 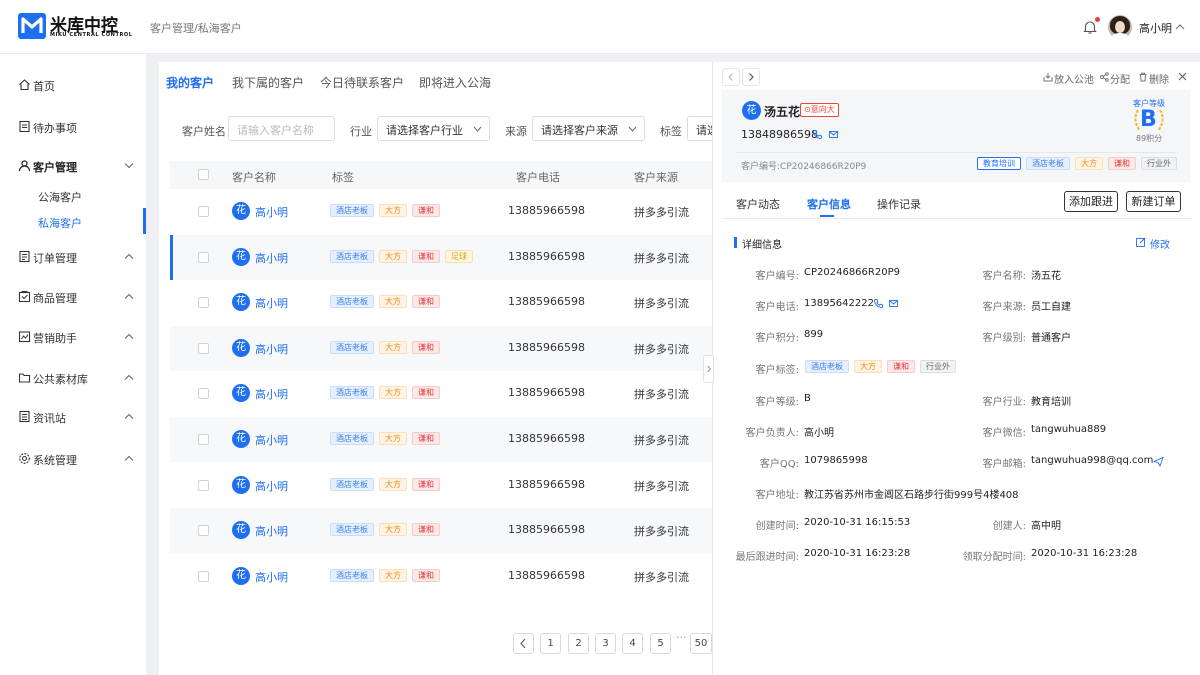 What do you see at coordinates (268, 82) in the screenshot?
I see `tab-subordinate-customers: 我下属的客户` at bounding box center [268, 82].